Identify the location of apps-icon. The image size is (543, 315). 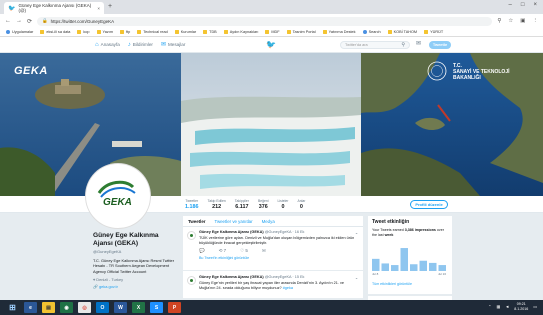
(8, 32).